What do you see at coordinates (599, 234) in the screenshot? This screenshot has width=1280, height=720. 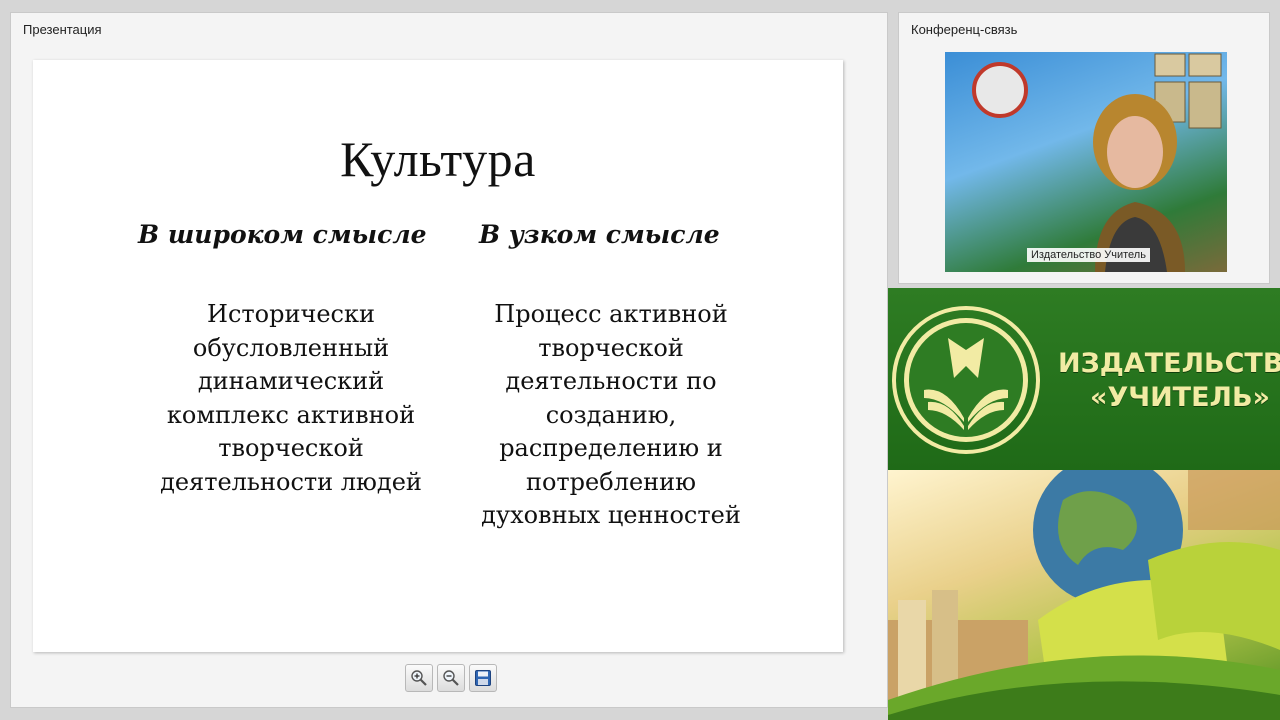 I see `right-column-heading: В узком смысле` at bounding box center [599, 234].